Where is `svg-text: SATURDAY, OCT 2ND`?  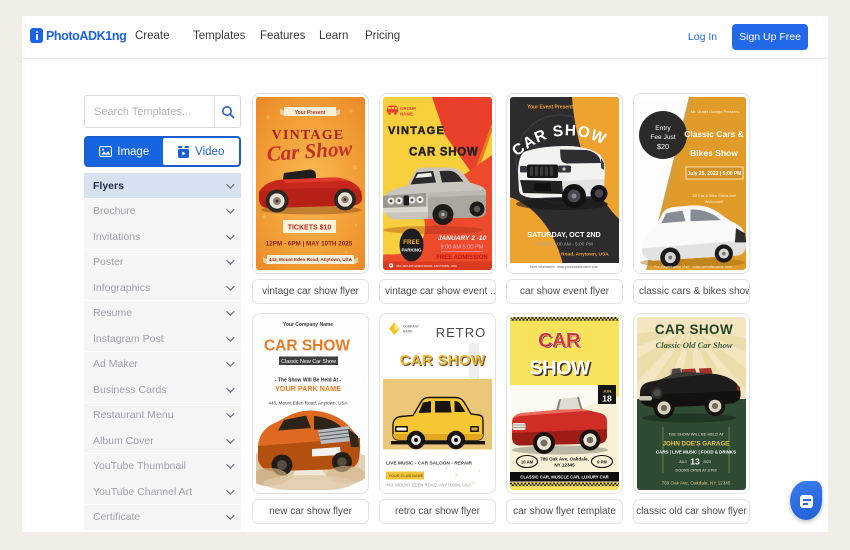 svg-text: SATURDAY, OCT 2ND is located at coordinates (563, 234).